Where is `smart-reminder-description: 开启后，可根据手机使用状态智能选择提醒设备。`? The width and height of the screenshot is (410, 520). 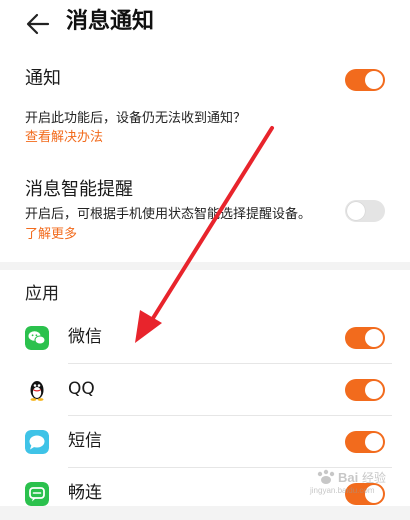
smart-reminder-description: 开启后，可根据手机使用状态智能选择提醒设备。 is located at coordinates (168, 214).